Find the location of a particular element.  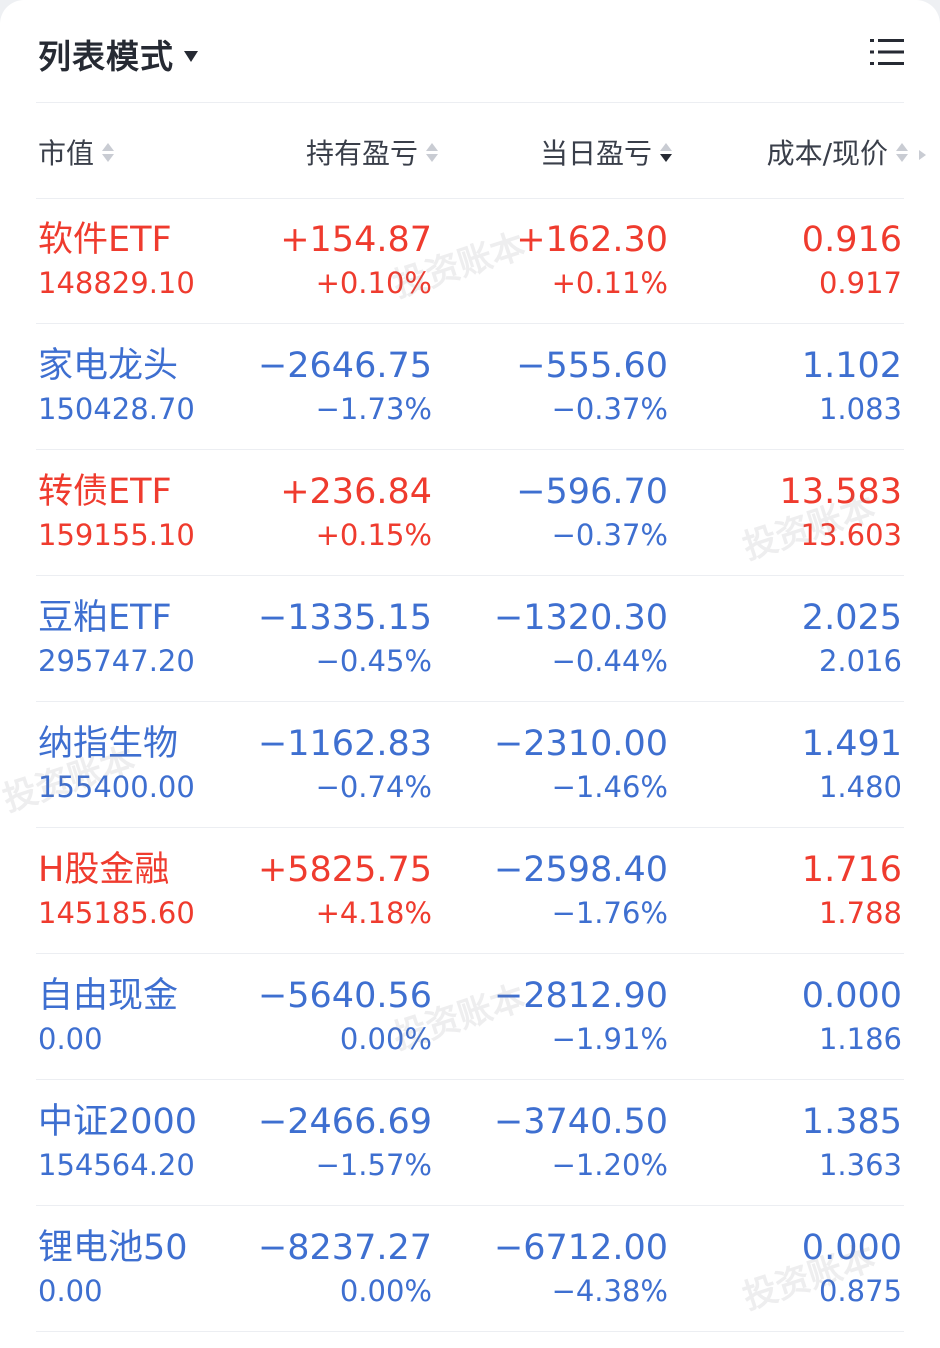

cost-price-cell: 1.102 1.083 is located at coordinates (852, 386).